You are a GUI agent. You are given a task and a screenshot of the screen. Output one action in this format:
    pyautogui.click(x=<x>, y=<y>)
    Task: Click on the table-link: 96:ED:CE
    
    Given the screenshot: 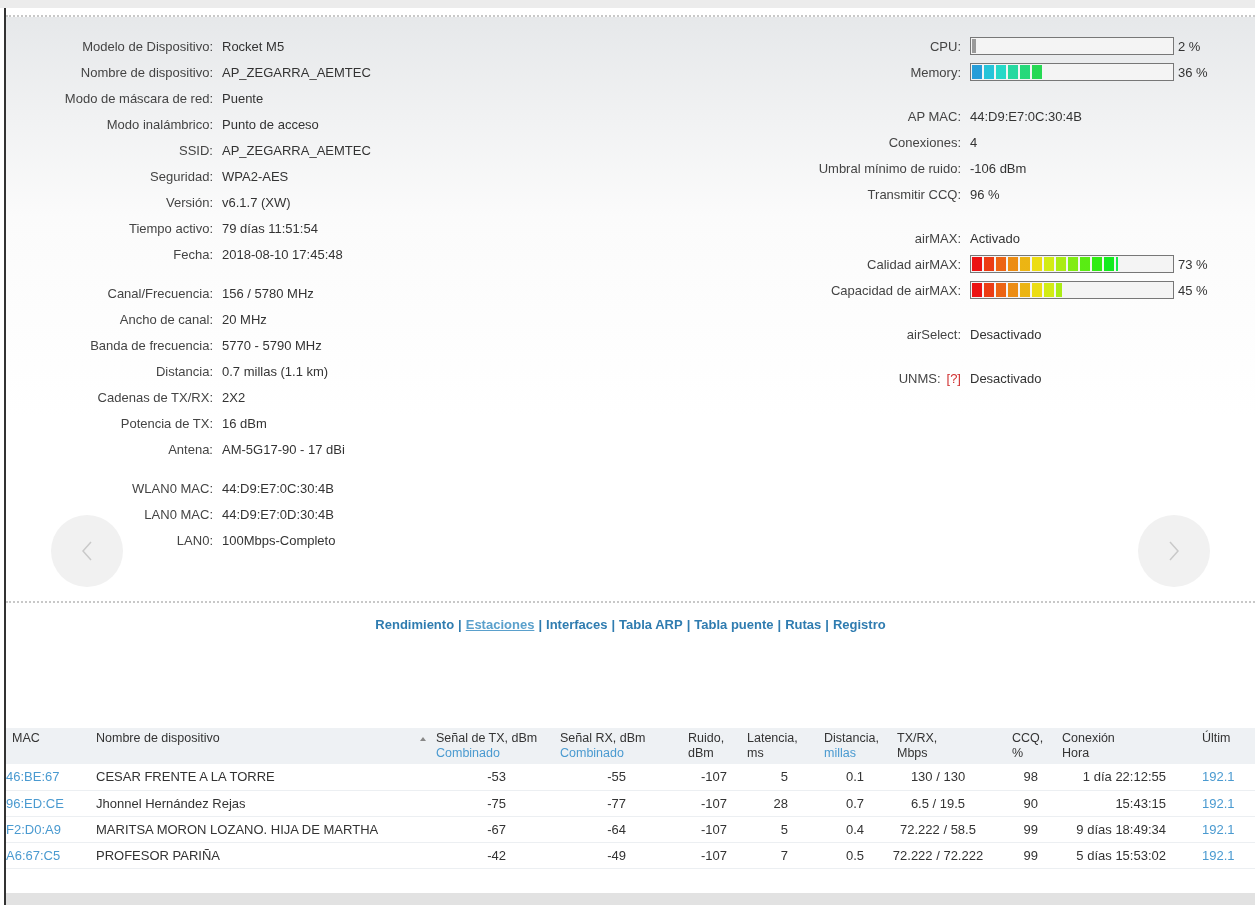 What is the action you would take?
    pyautogui.click(x=35, y=803)
    